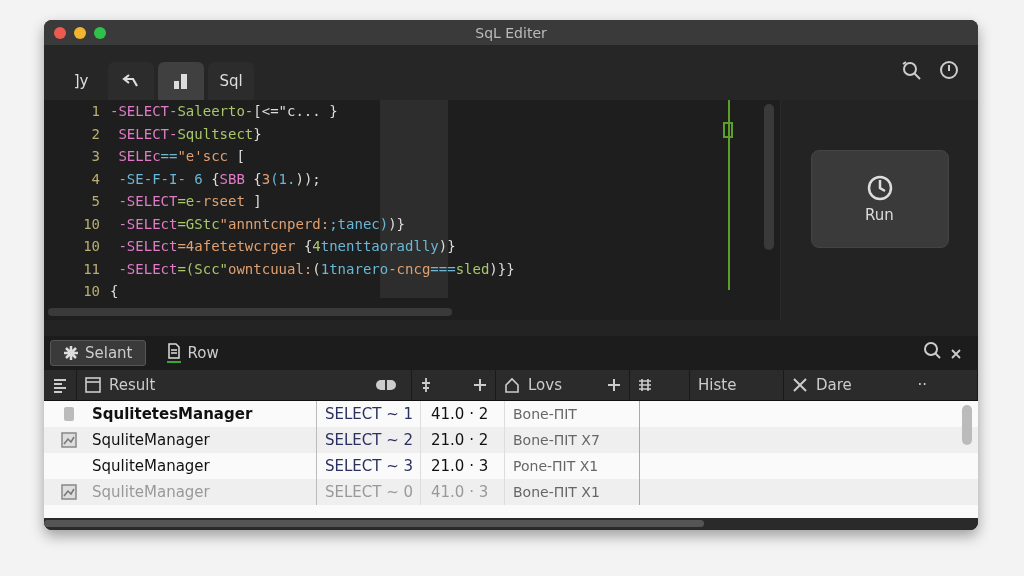 This screenshot has height=576, width=1024. Describe the element at coordinates (460, 414) in the screenshot. I see `table-cell: 41.0 · 2` at that location.